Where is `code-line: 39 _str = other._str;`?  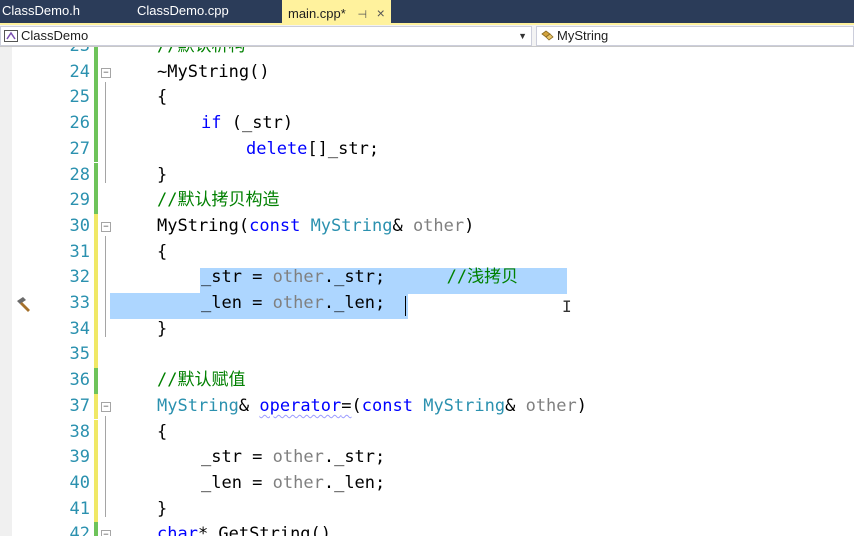
code-line: 39 _str = other._str; is located at coordinates (427, 458).